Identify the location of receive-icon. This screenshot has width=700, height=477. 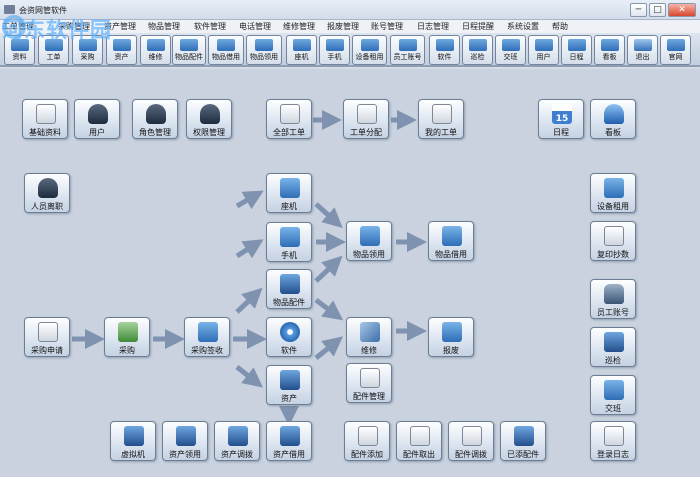
(370, 236).